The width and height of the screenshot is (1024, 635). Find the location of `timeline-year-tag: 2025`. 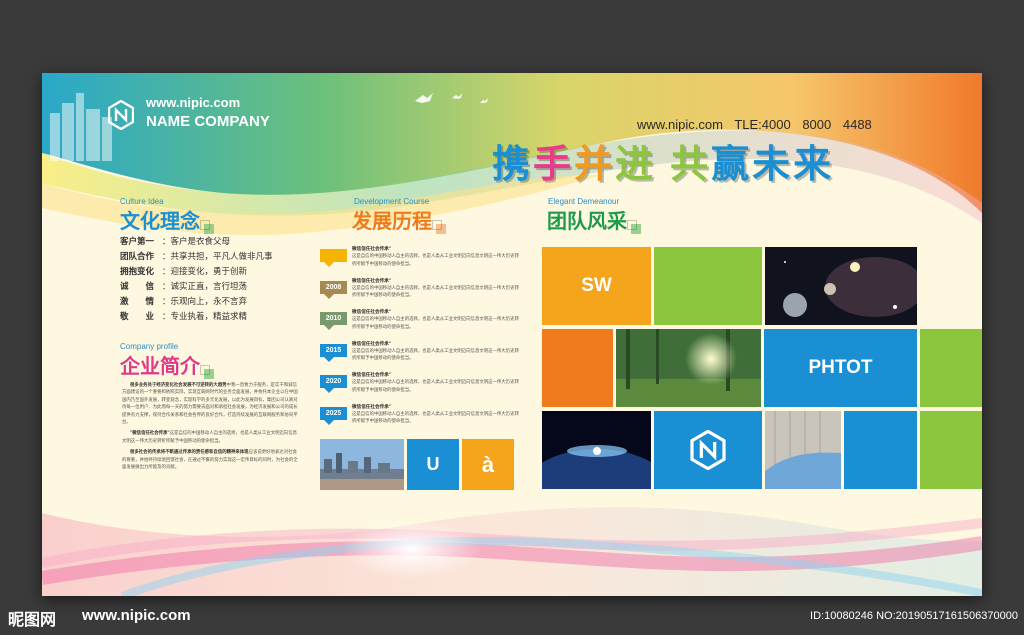

timeline-year-tag: 2025 is located at coordinates (333, 415).